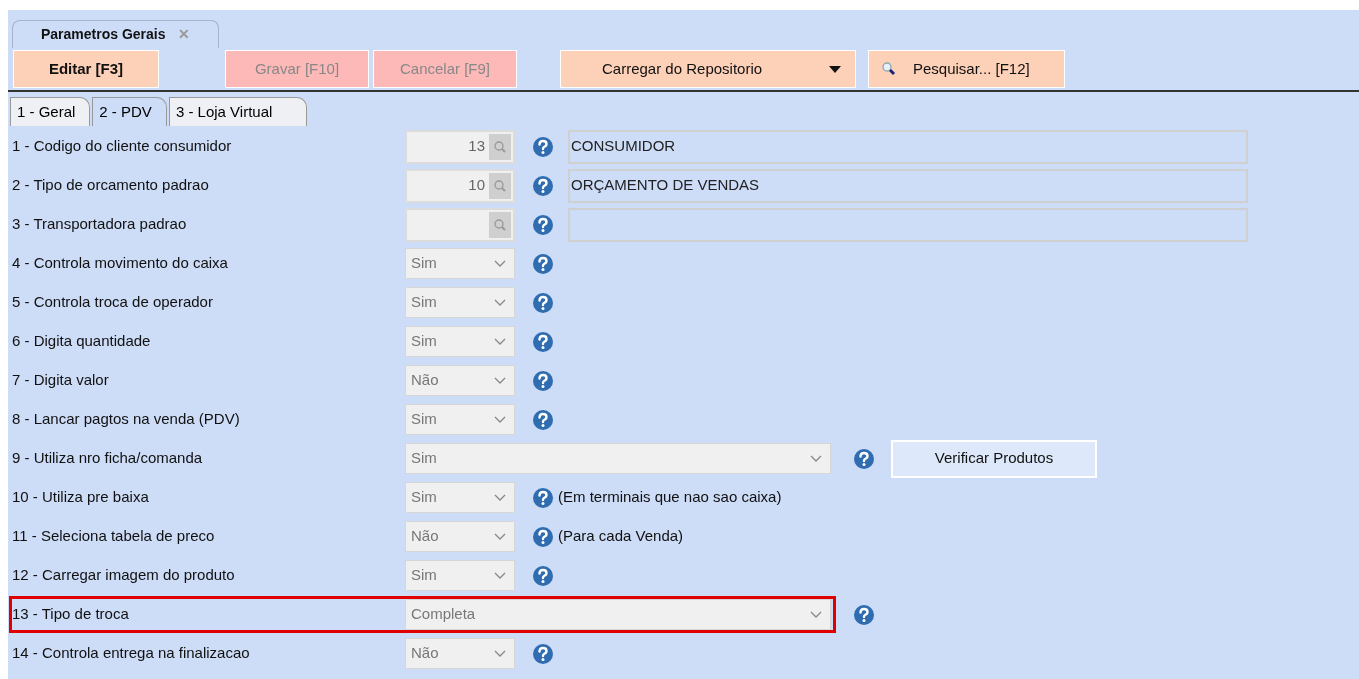 This screenshot has width=1359, height=679. What do you see at coordinates (114, 536) in the screenshot?
I see `field-label: 11 - Seleciona tabela de preco` at bounding box center [114, 536].